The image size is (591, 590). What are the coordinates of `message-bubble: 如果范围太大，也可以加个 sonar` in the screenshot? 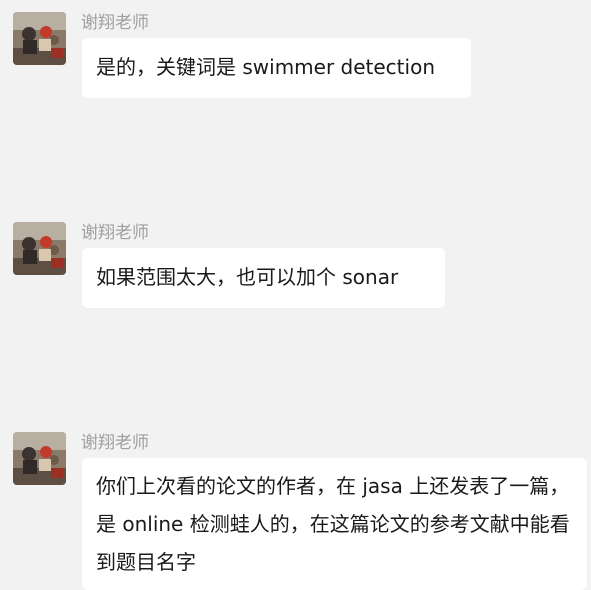 It's located at (263, 278).